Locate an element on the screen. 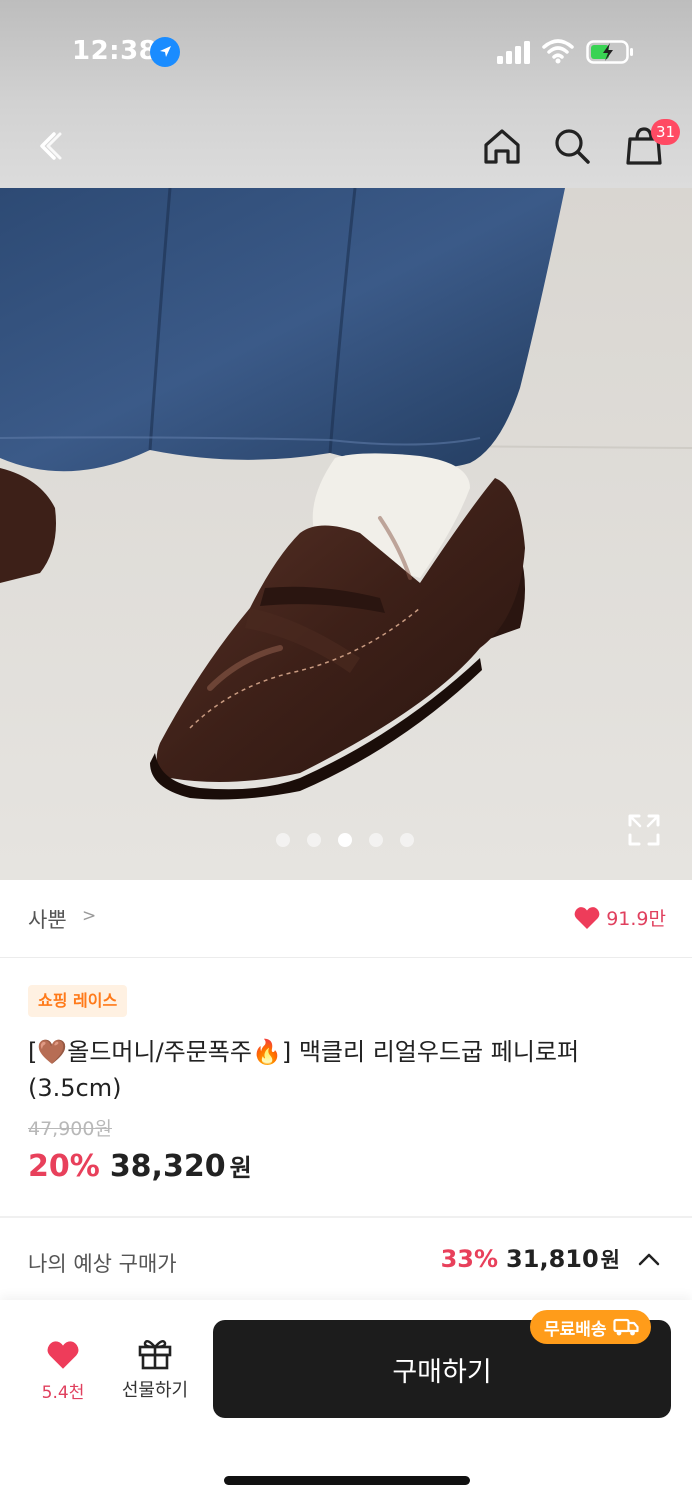  free-shipping-label: 무료배송 is located at coordinates (575, 1329).